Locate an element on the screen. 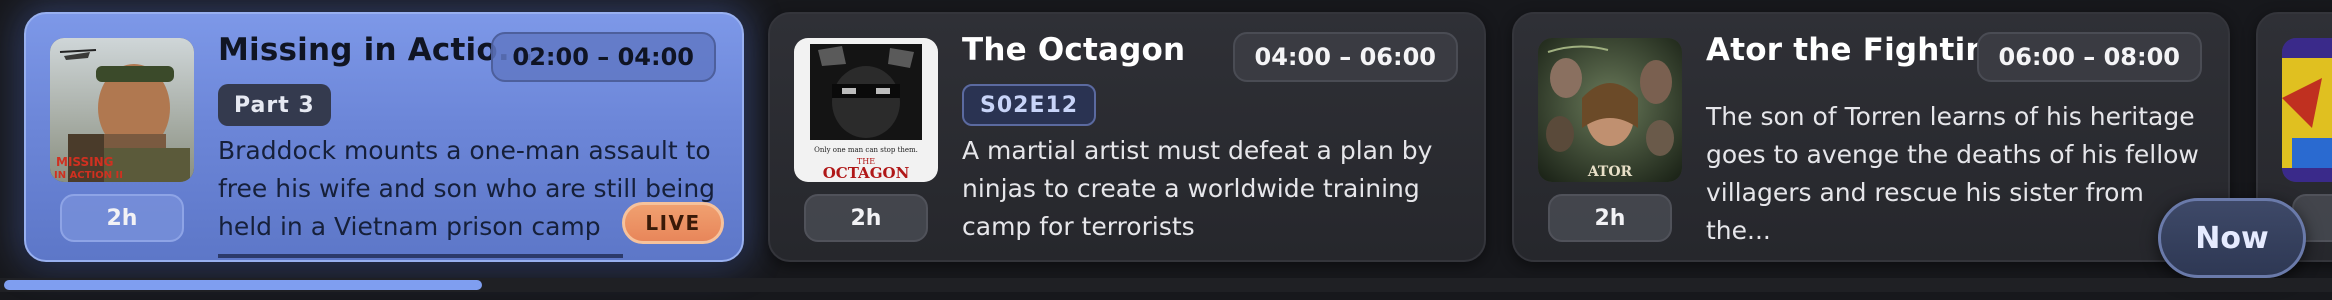 This screenshot has height=300, width=2332. live-badge: LIVE is located at coordinates (673, 223).